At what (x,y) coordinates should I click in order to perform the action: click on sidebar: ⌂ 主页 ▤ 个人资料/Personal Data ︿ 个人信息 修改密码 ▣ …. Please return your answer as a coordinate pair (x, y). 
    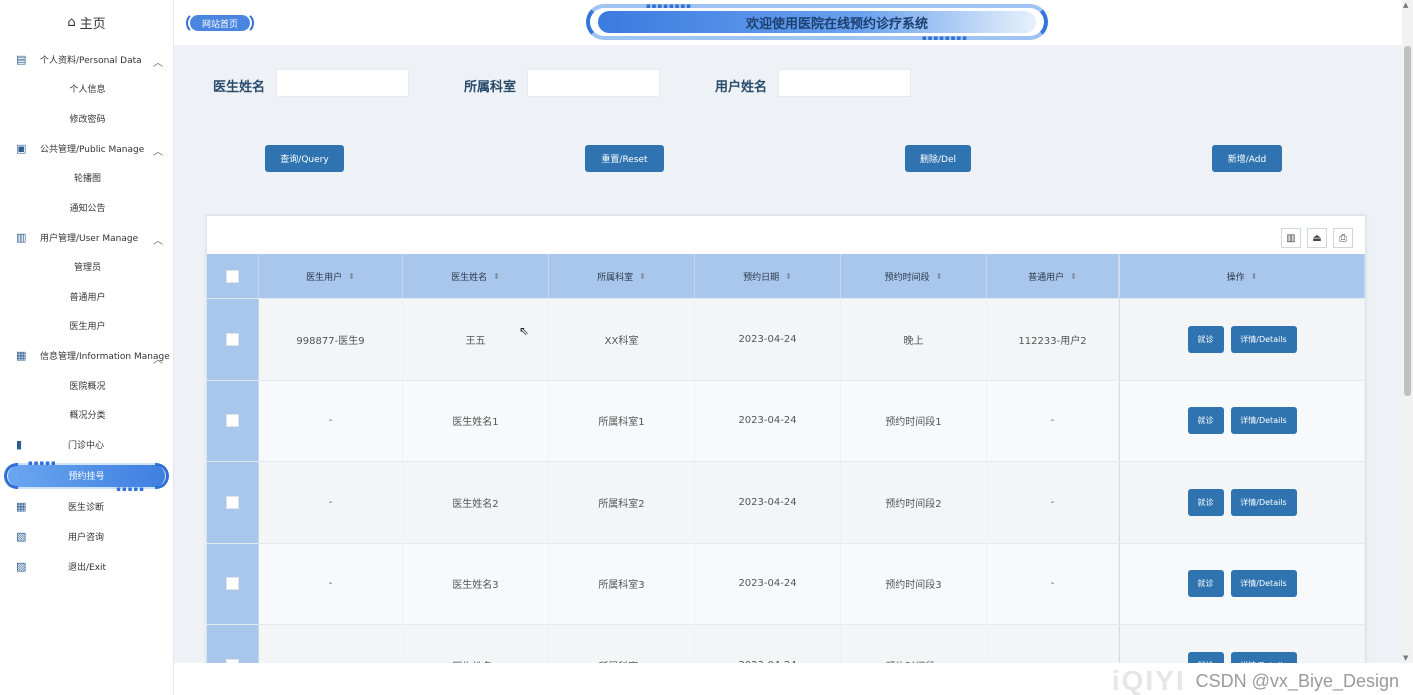
    Looking at the image, I should click on (87, 347).